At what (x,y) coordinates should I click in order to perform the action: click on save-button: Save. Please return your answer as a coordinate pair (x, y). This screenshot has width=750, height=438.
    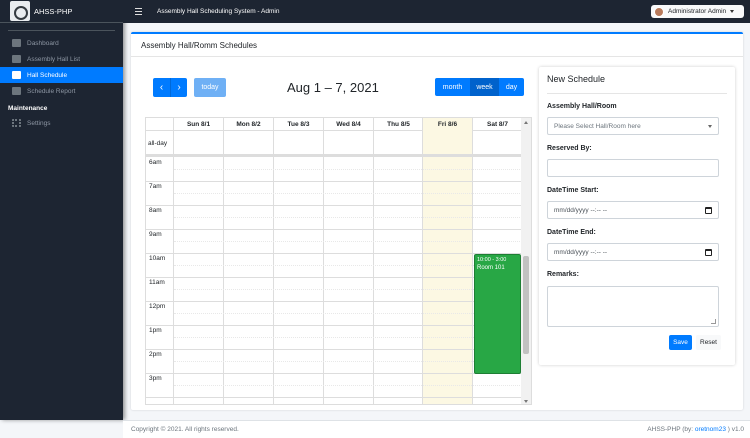
    Looking at the image, I should click on (680, 342).